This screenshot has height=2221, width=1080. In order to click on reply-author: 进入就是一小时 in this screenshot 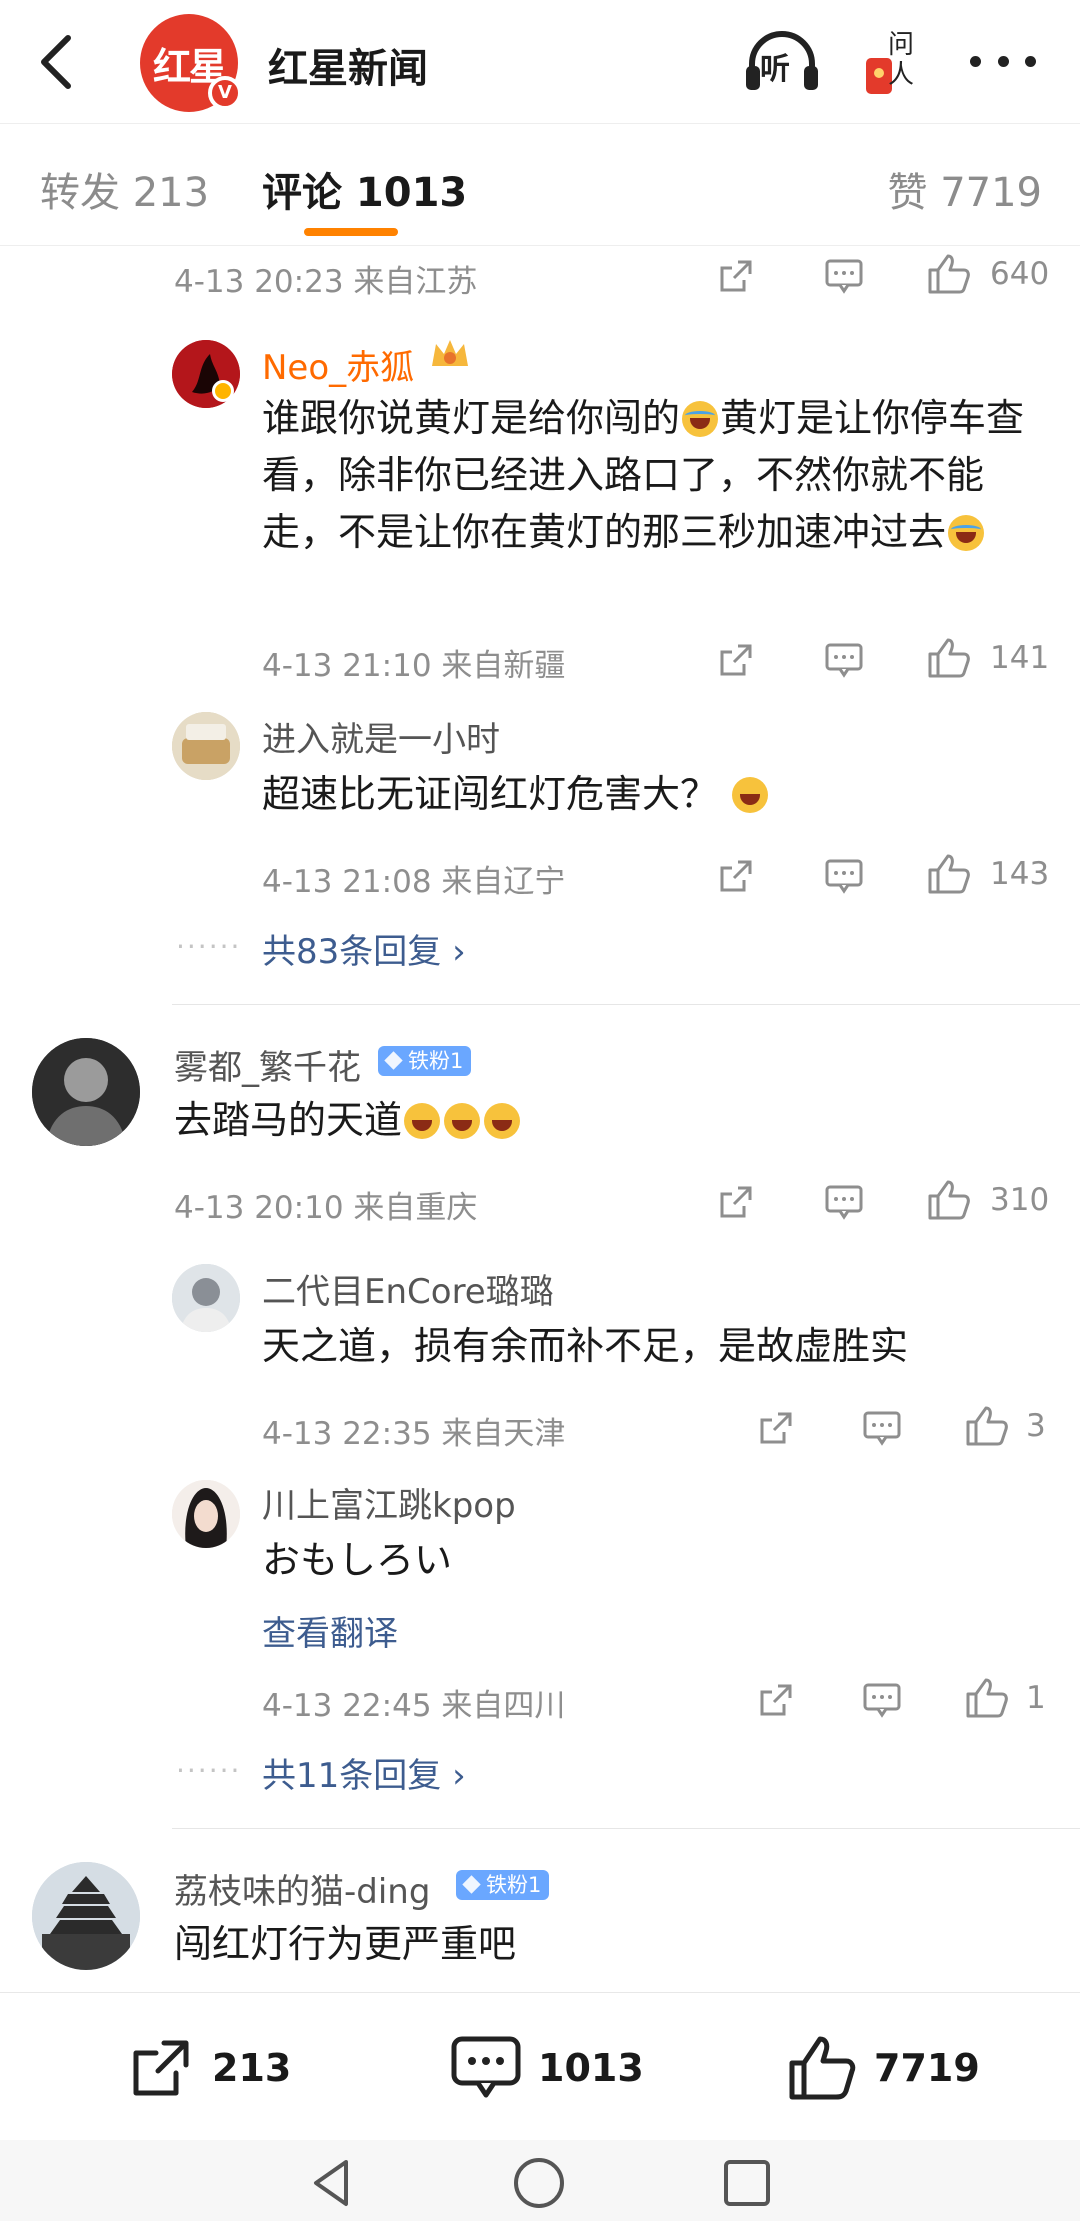, I will do `click(381, 736)`.